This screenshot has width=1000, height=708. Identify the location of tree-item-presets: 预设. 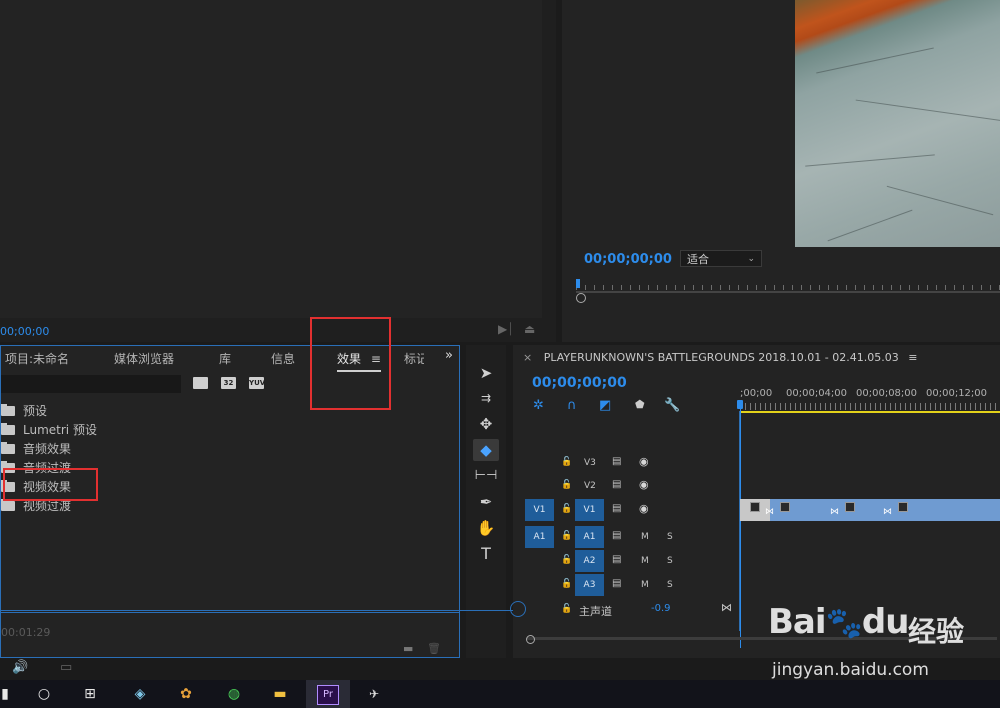
(24, 410).